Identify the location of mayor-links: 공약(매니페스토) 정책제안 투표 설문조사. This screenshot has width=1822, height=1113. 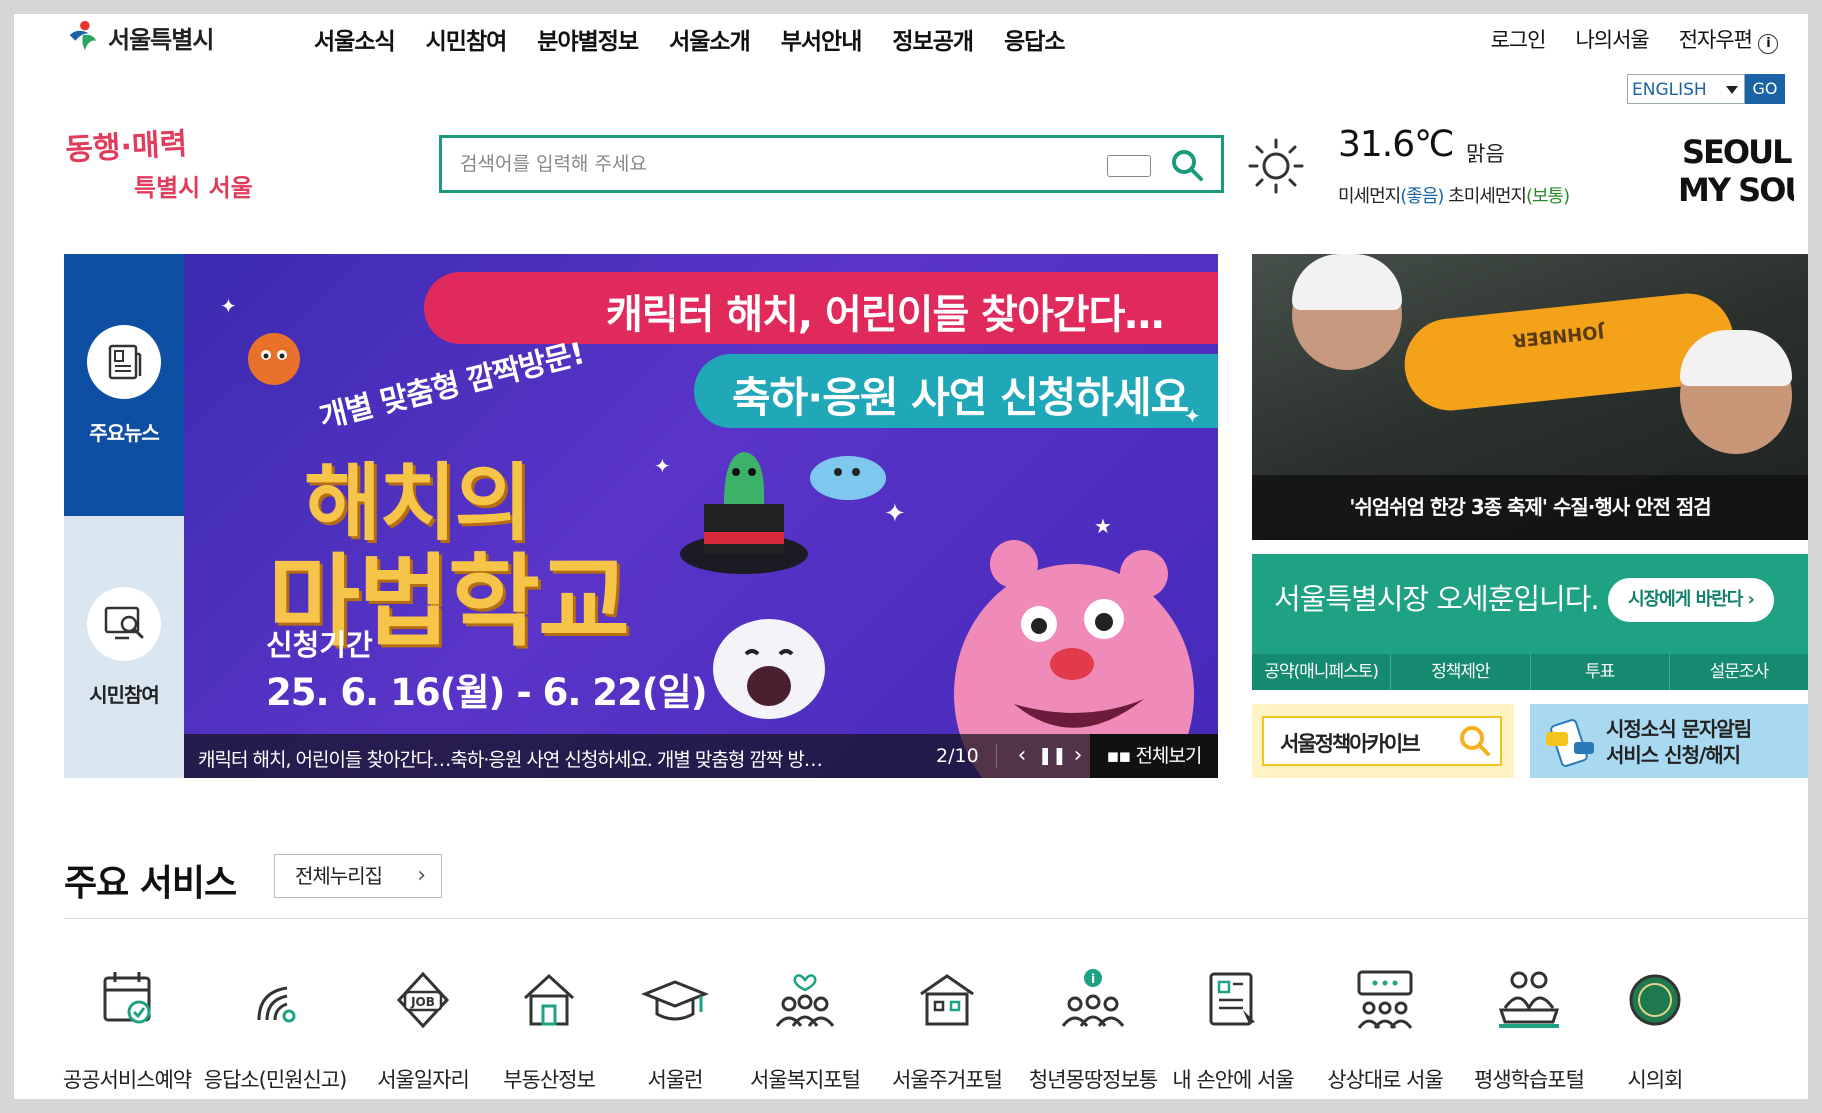
(1530, 672).